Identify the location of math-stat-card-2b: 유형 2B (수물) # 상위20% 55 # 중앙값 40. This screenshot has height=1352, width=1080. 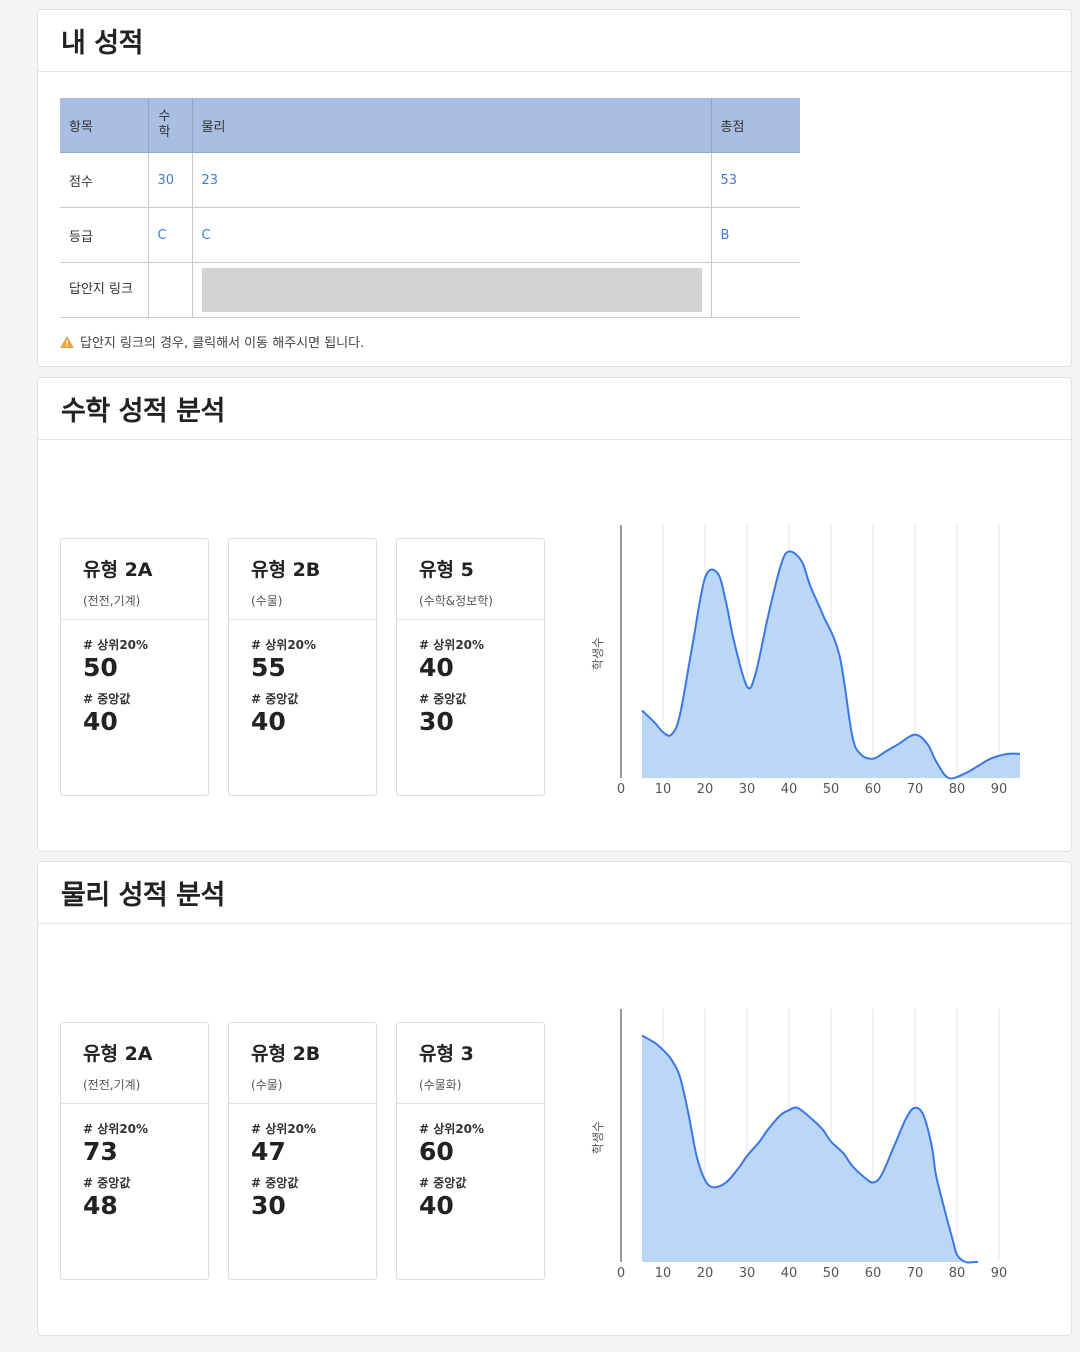
(302, 667).